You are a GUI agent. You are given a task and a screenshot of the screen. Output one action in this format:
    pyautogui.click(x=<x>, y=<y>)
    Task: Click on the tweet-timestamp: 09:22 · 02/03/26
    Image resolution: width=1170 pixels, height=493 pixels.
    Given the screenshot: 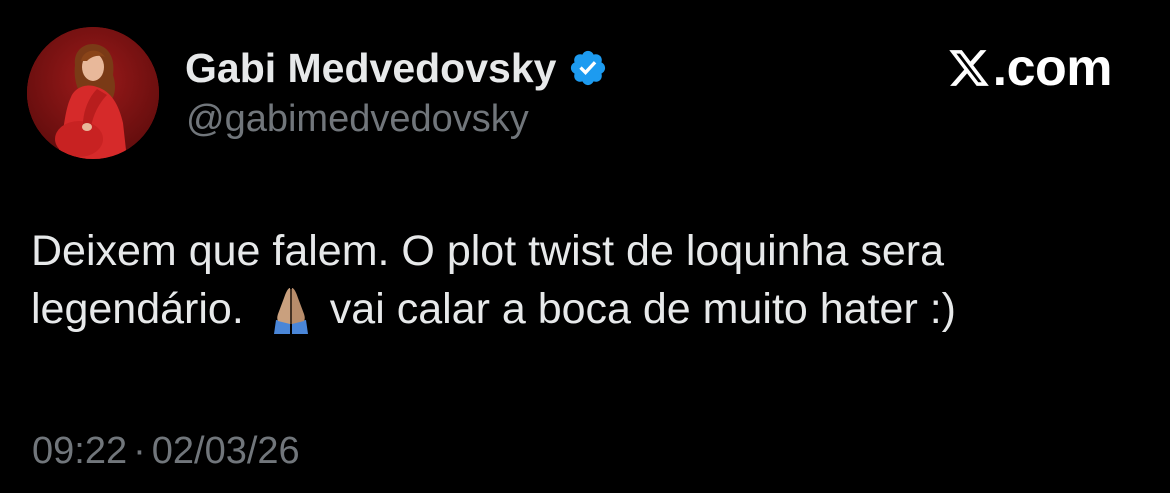 What is the action you would take?
    pyautogui.click(x=166, y=451)
    